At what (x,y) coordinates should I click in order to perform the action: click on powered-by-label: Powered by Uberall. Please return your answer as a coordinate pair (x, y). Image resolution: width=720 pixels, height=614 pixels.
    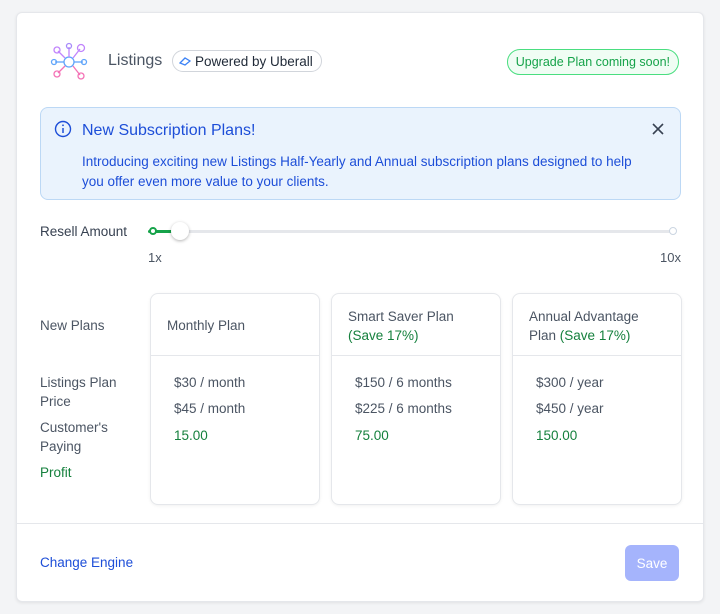
    Looking at the image, I should click on (254, 61).